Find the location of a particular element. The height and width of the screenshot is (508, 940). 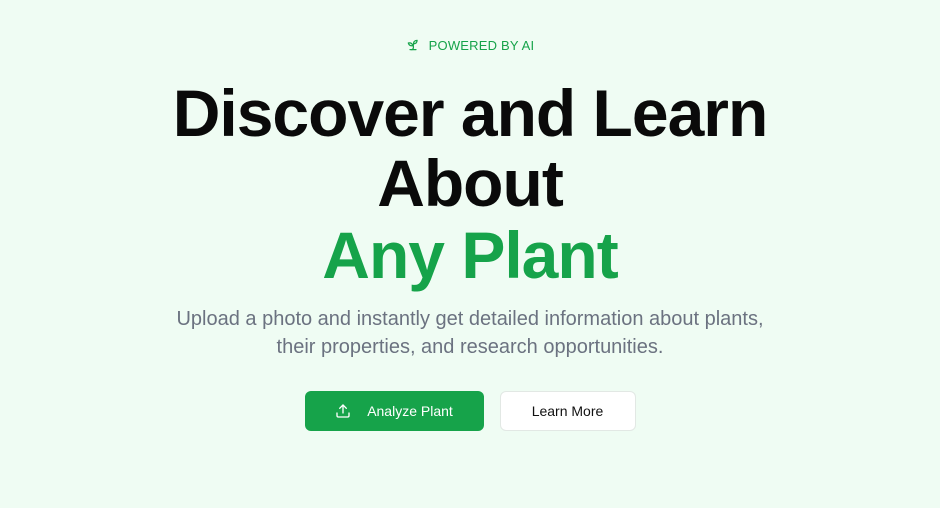

powered-by-badge: POWERED BY AI is located at coordinates (470, 45).